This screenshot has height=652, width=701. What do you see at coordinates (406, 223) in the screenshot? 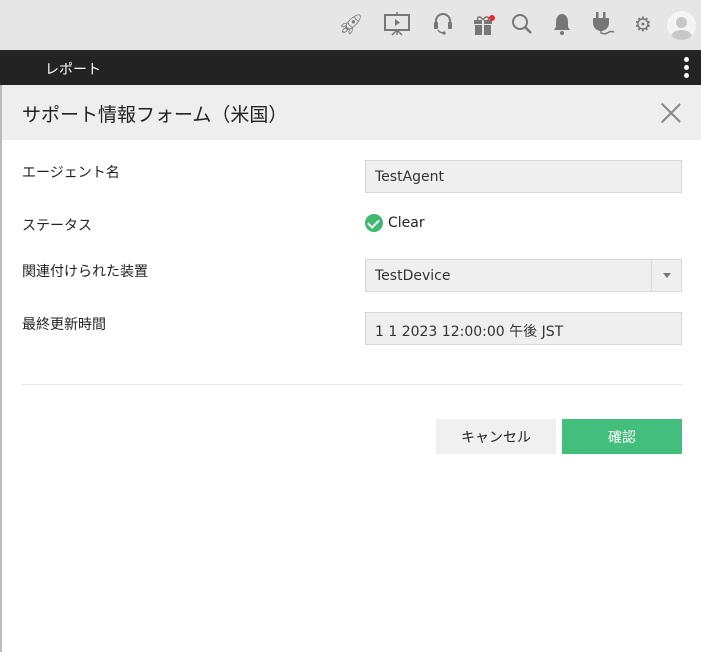
I see `status-text: Clear` at bounding box center [406, 223].